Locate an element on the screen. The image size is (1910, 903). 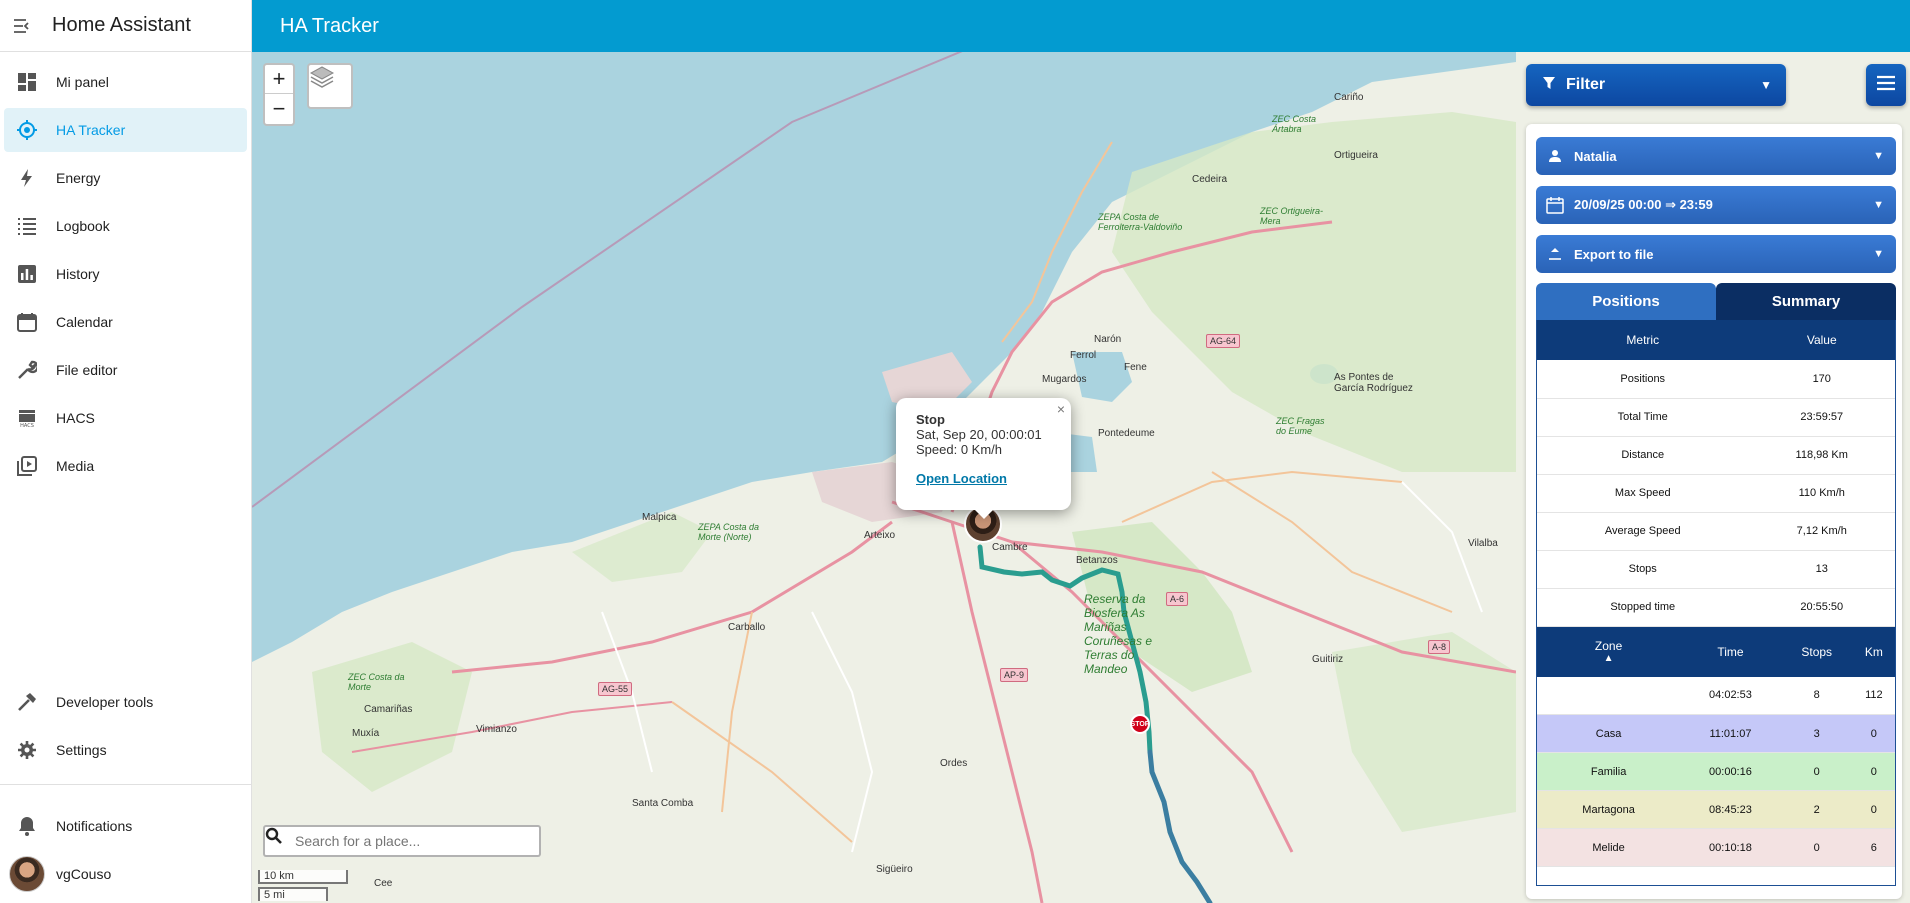
stop-marker: STOP is located at coordinates (1140, 724).